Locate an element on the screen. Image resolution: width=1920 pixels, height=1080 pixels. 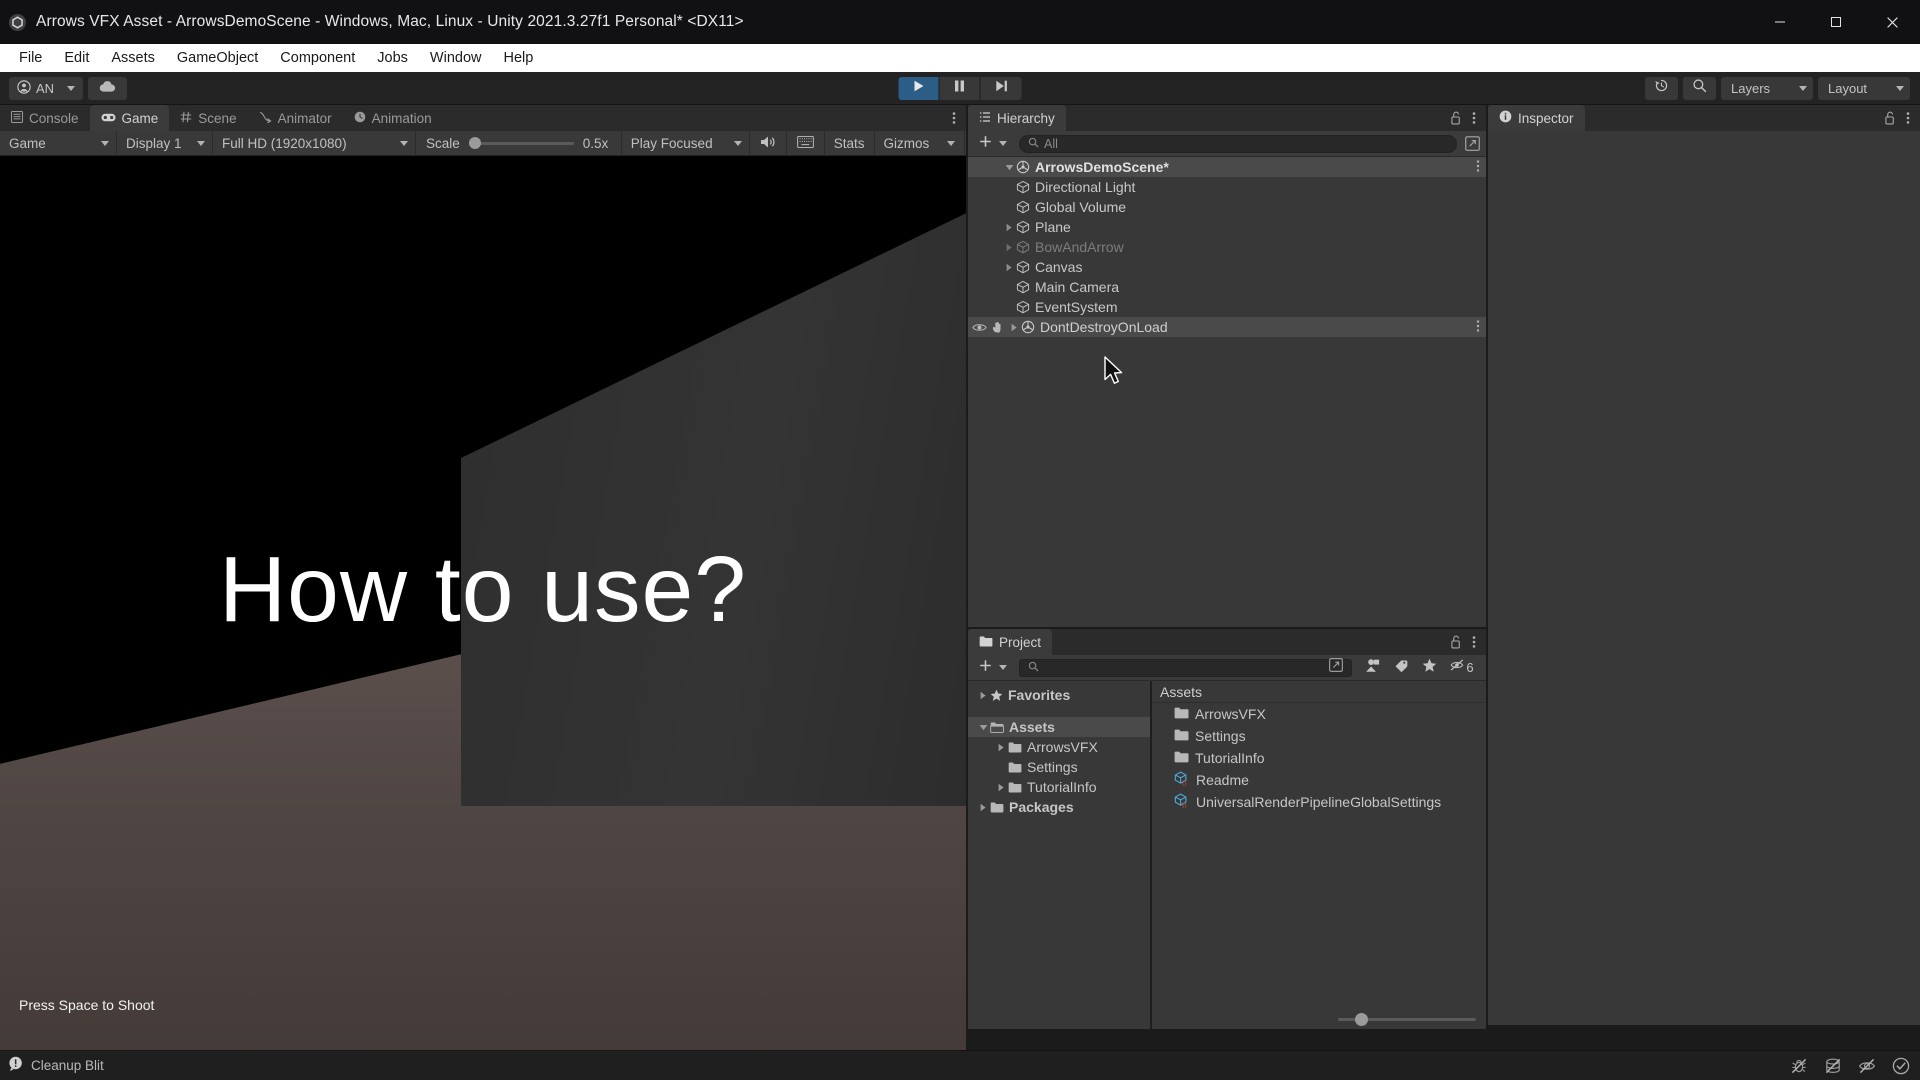
project-zoom-slider-knob is located at coordinates (1361, 1019).